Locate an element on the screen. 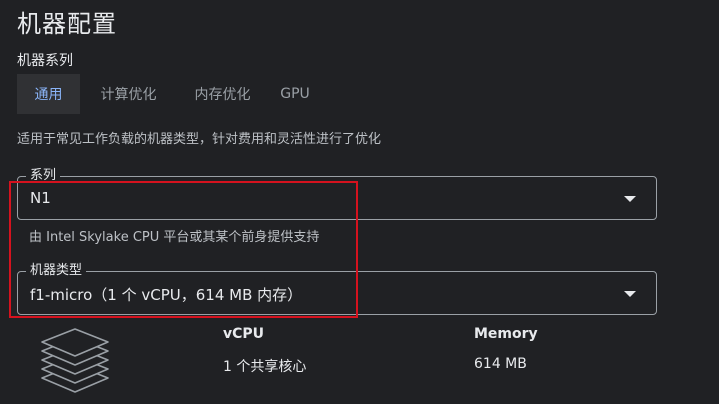 This screenshot has width=719, height=404. stack-layers-icon is located at coordinates (75, 360).